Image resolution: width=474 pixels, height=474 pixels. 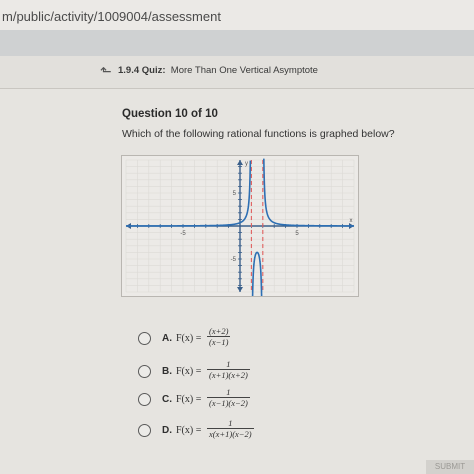 What do you see at coordinates (228, 374) in the screenshot?
I see `denominator: (x+1)(x+2)` at bounding box center [228, 374].